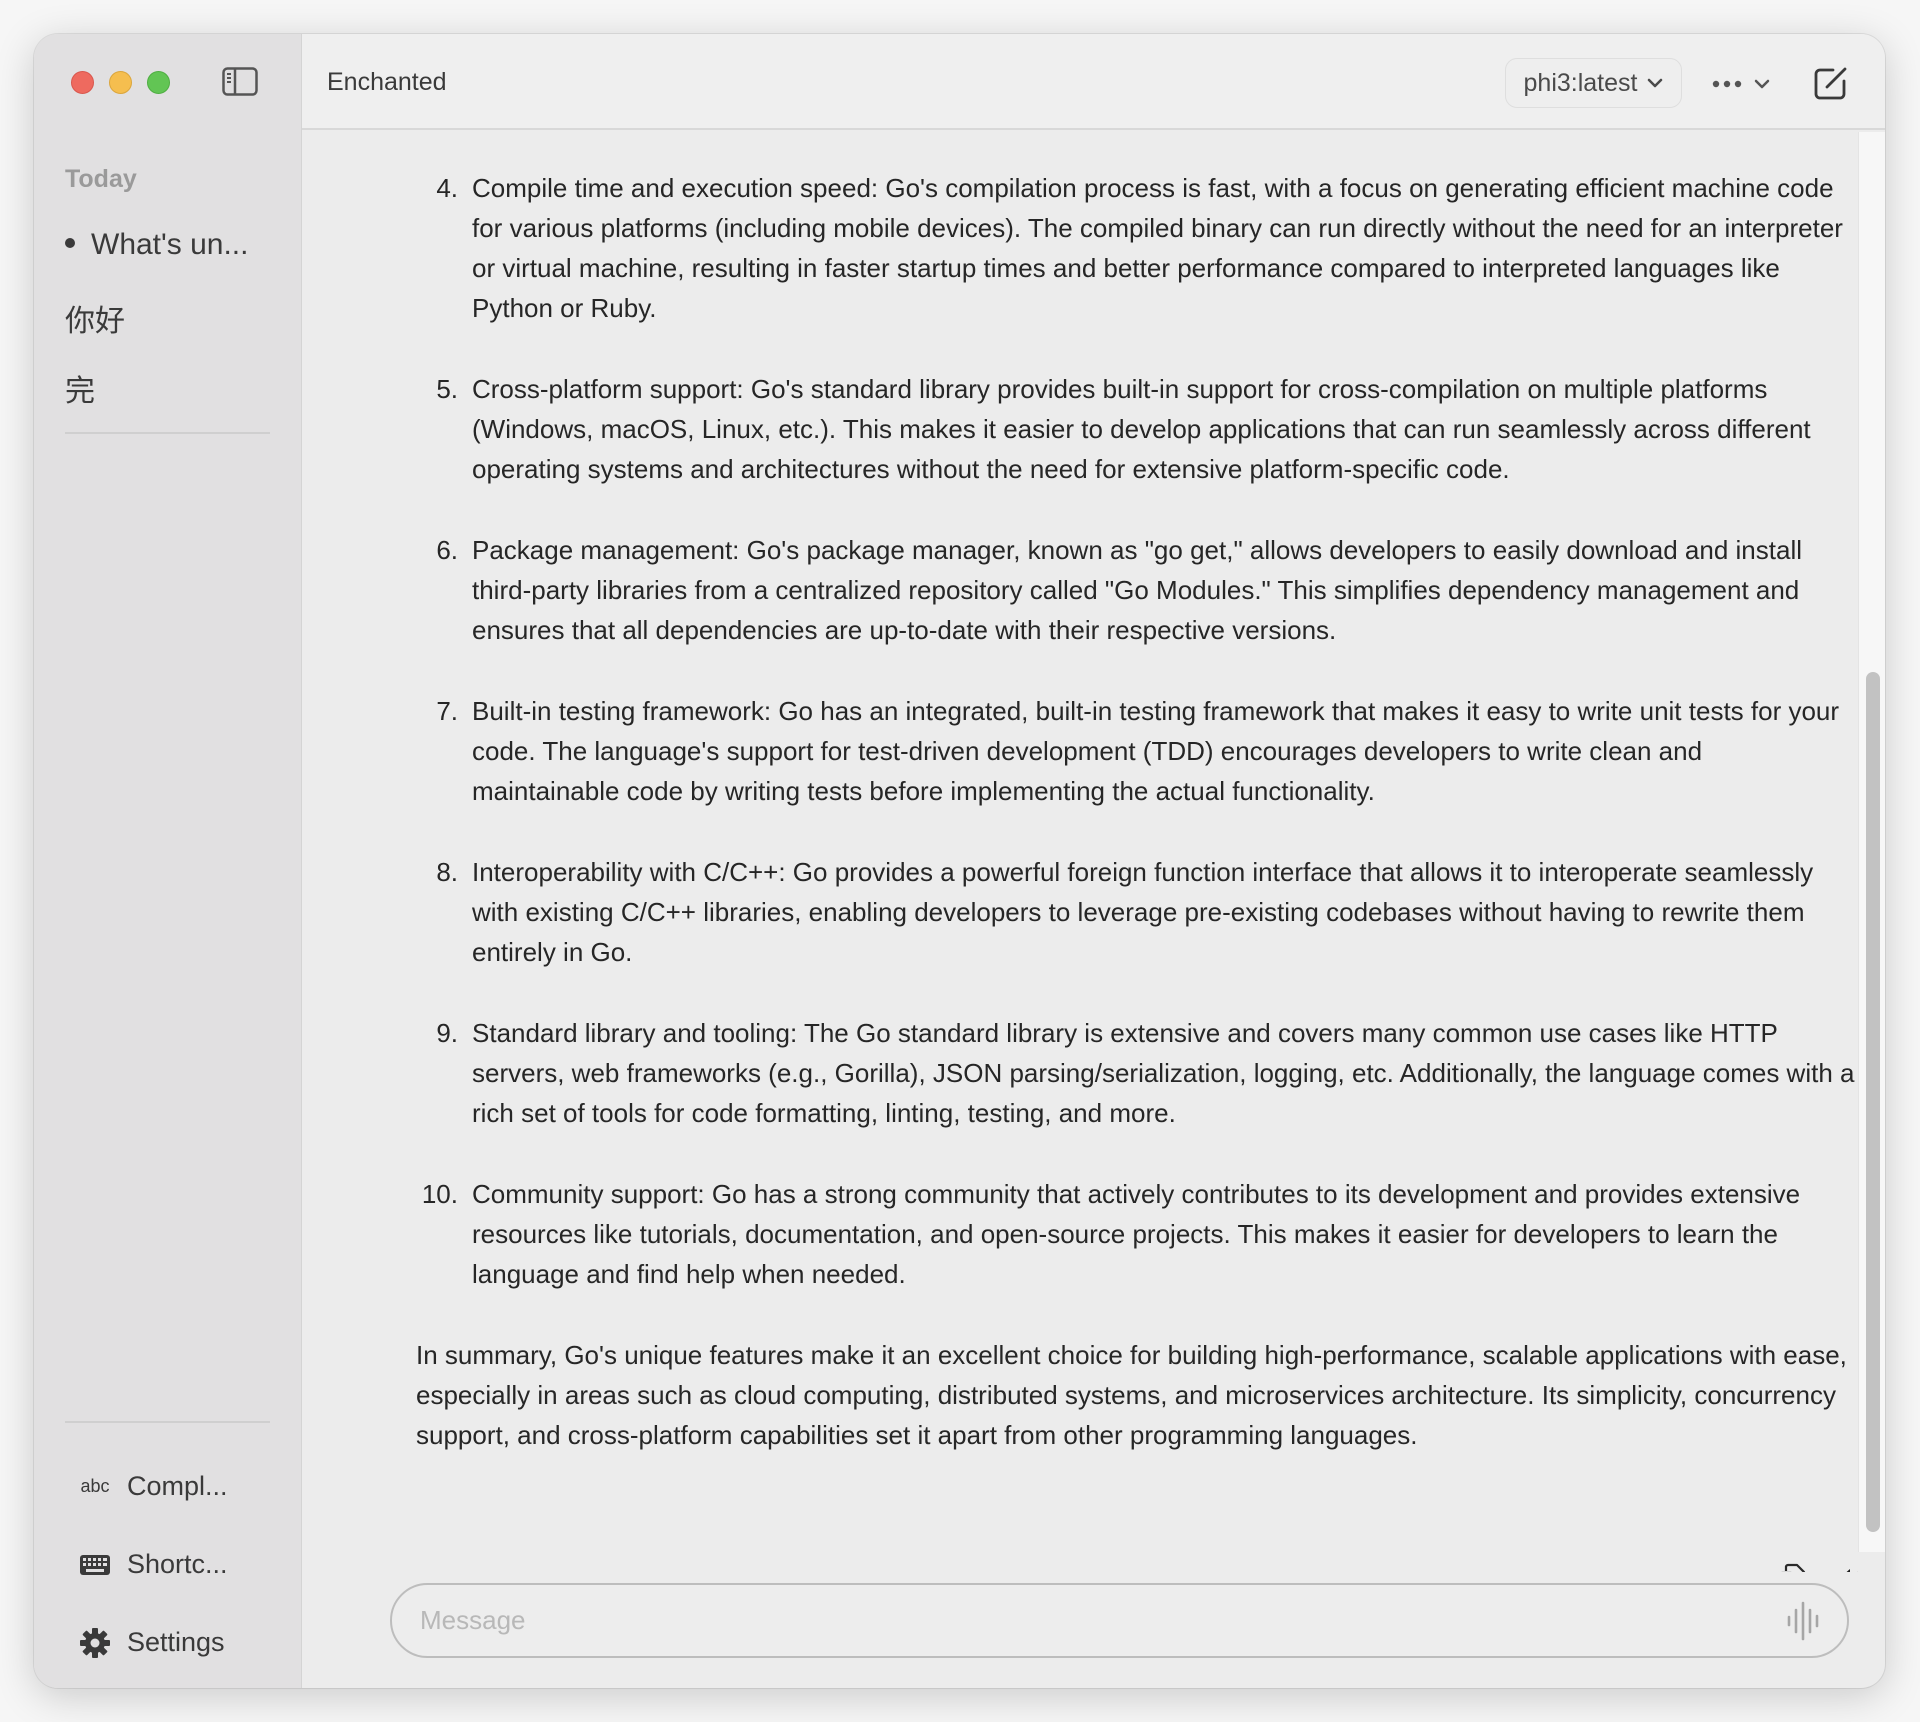  I want to click on list-item-number: 10., so click(439, 1194).